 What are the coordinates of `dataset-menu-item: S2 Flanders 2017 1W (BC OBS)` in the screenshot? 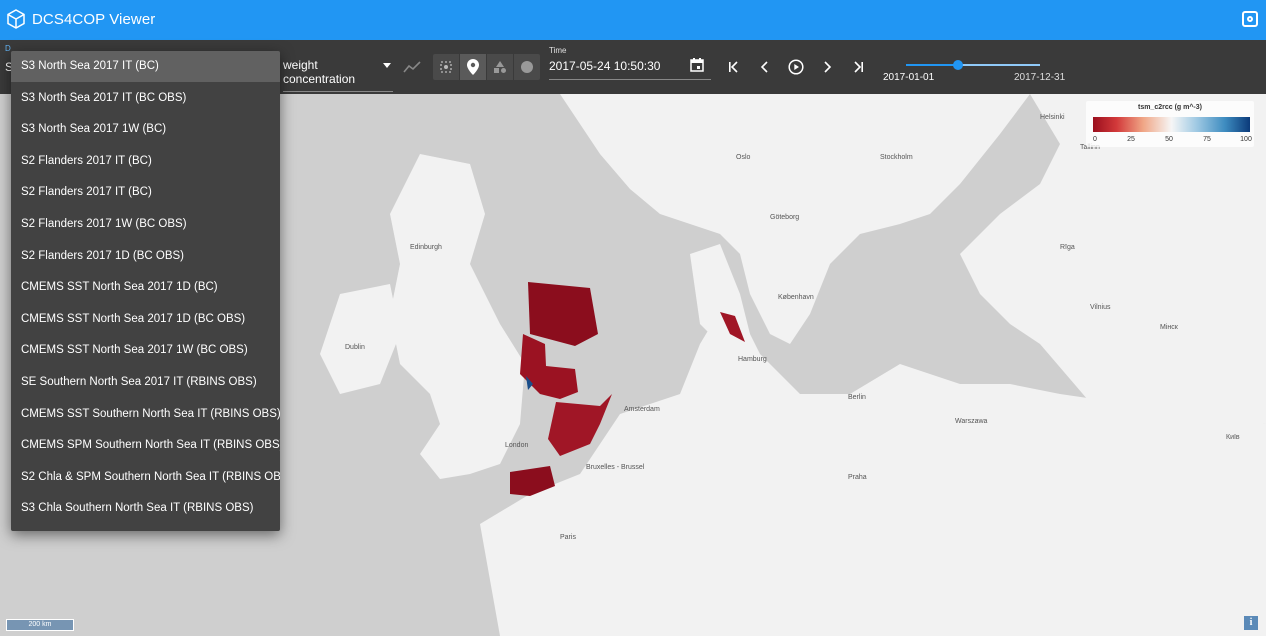 It's located at (145, 224).